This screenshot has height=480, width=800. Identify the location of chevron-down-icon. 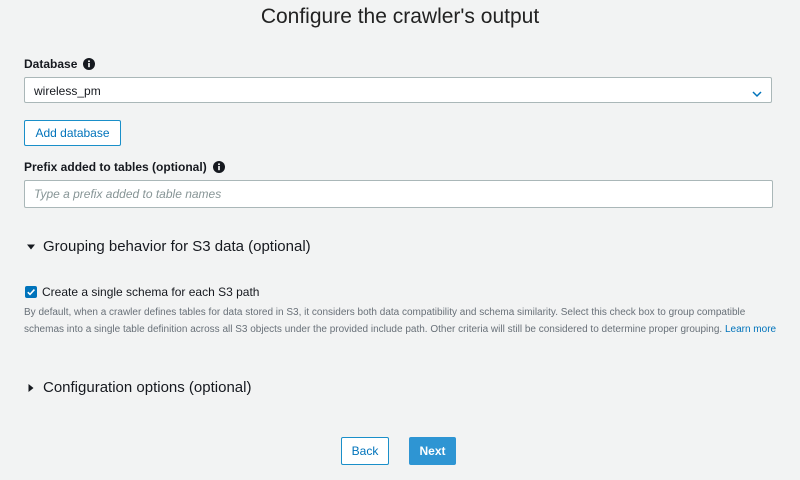
(757, 92).